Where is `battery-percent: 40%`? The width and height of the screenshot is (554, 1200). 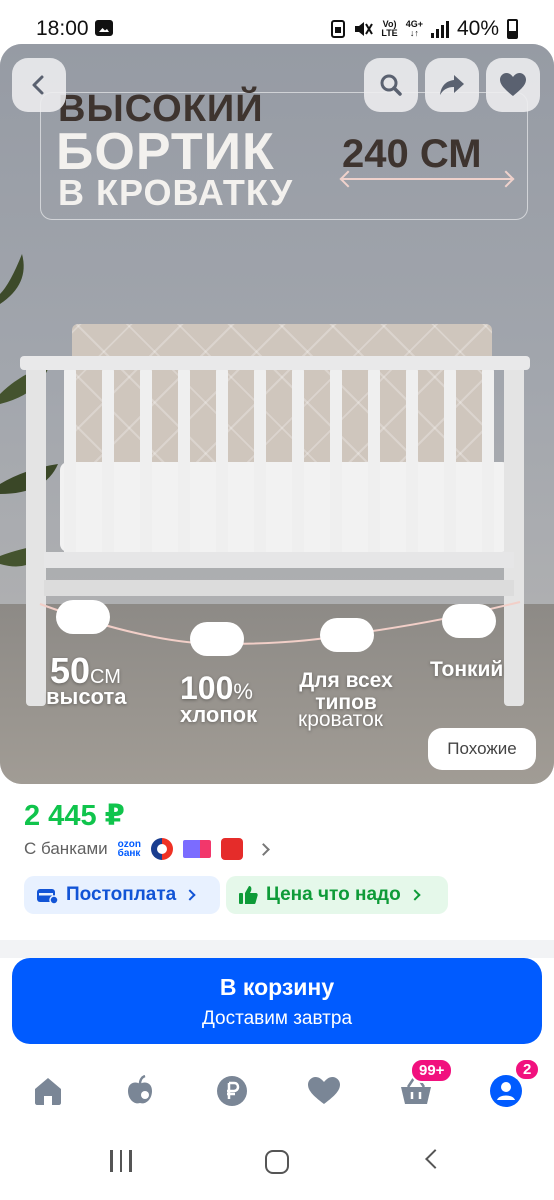
battery-percent: 40% is located at coordinates (477, 28).